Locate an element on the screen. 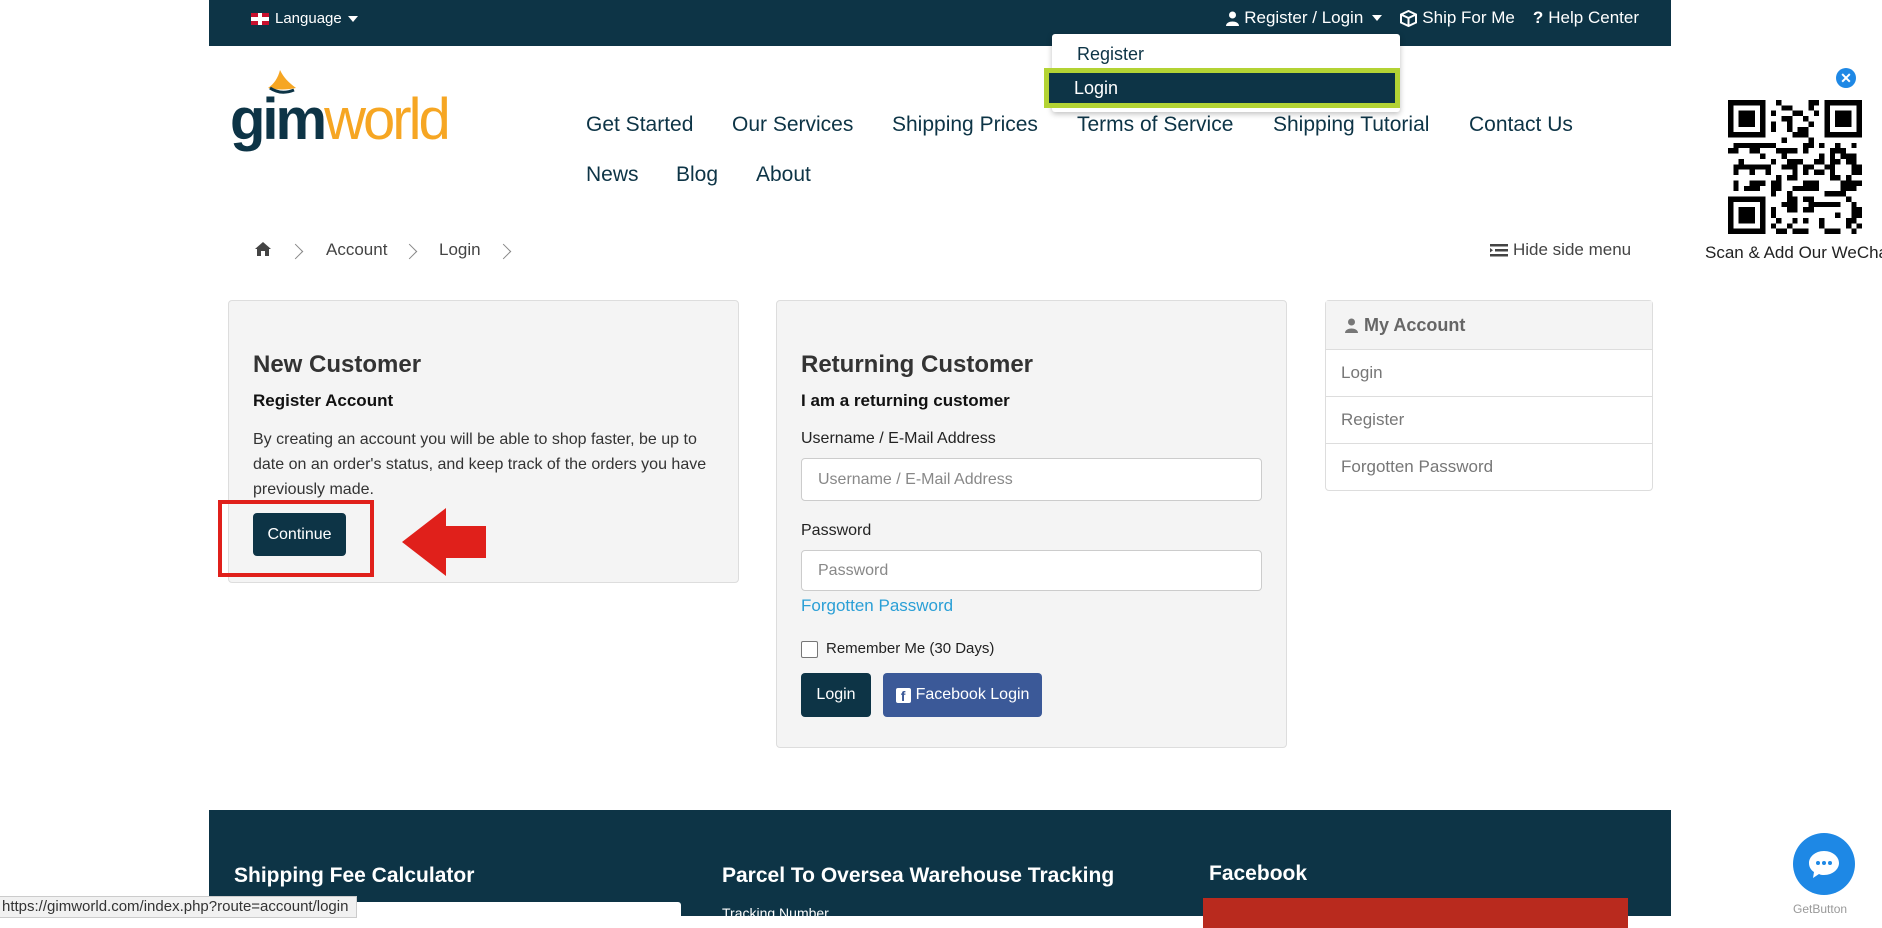 This screenshot has width=1882, height=928. list-icon is located at coordinates (1499, 249).